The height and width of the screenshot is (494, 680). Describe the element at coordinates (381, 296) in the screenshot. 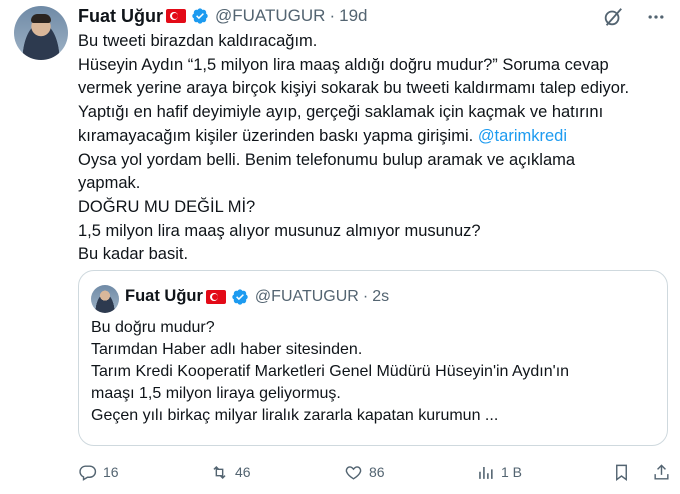

I see `quoted-time: 2s` at that location.